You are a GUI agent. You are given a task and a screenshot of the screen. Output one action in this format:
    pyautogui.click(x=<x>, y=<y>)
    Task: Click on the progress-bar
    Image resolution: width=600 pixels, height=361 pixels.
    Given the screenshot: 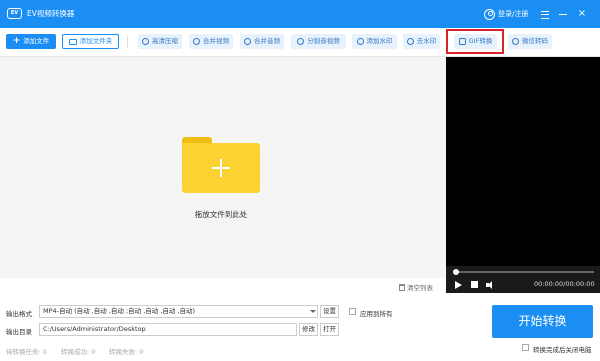 What is the action you would take?
    pyautogui.click(x=524, y=272)
    